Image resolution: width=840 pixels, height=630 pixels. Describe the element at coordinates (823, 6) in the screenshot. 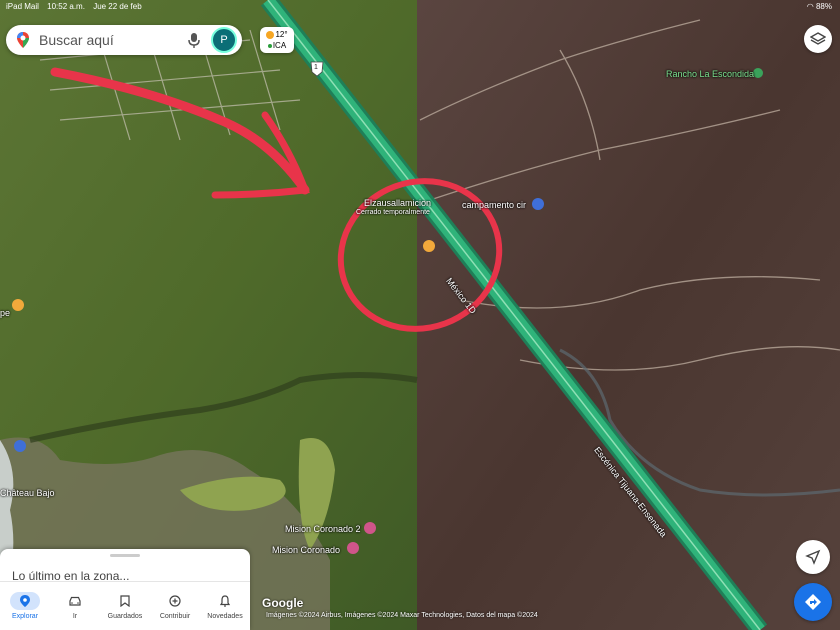

I see `battery-text: 88%` at that location.